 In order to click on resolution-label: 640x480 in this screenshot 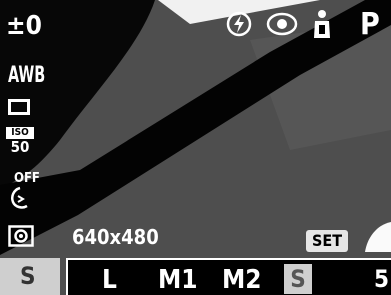, I will do `click(115, 237)`.